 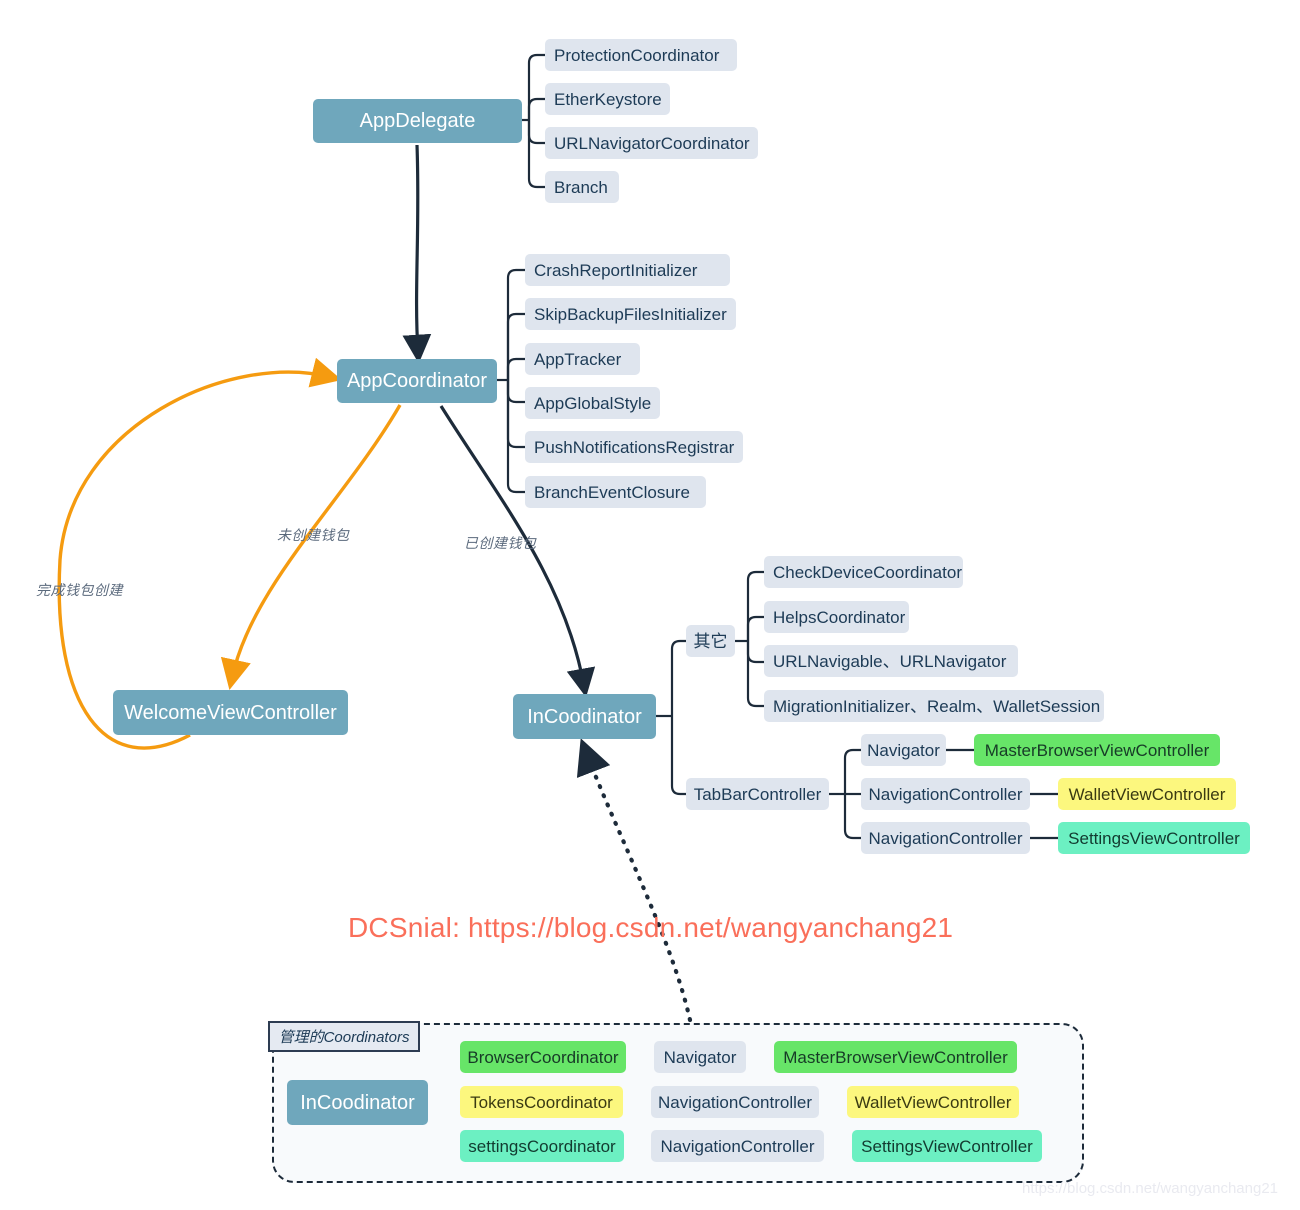 I want to click on node-group-coordinator-2: settingsCoordinator, so click(x=542, y=1146).